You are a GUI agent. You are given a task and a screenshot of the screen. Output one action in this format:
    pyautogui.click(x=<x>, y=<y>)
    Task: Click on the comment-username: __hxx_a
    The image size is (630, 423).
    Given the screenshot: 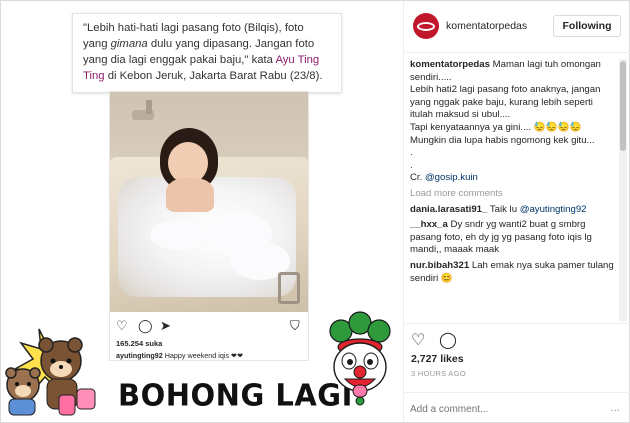 What is the action you would take?
    pyautogui.click(x=429, y=224)
    